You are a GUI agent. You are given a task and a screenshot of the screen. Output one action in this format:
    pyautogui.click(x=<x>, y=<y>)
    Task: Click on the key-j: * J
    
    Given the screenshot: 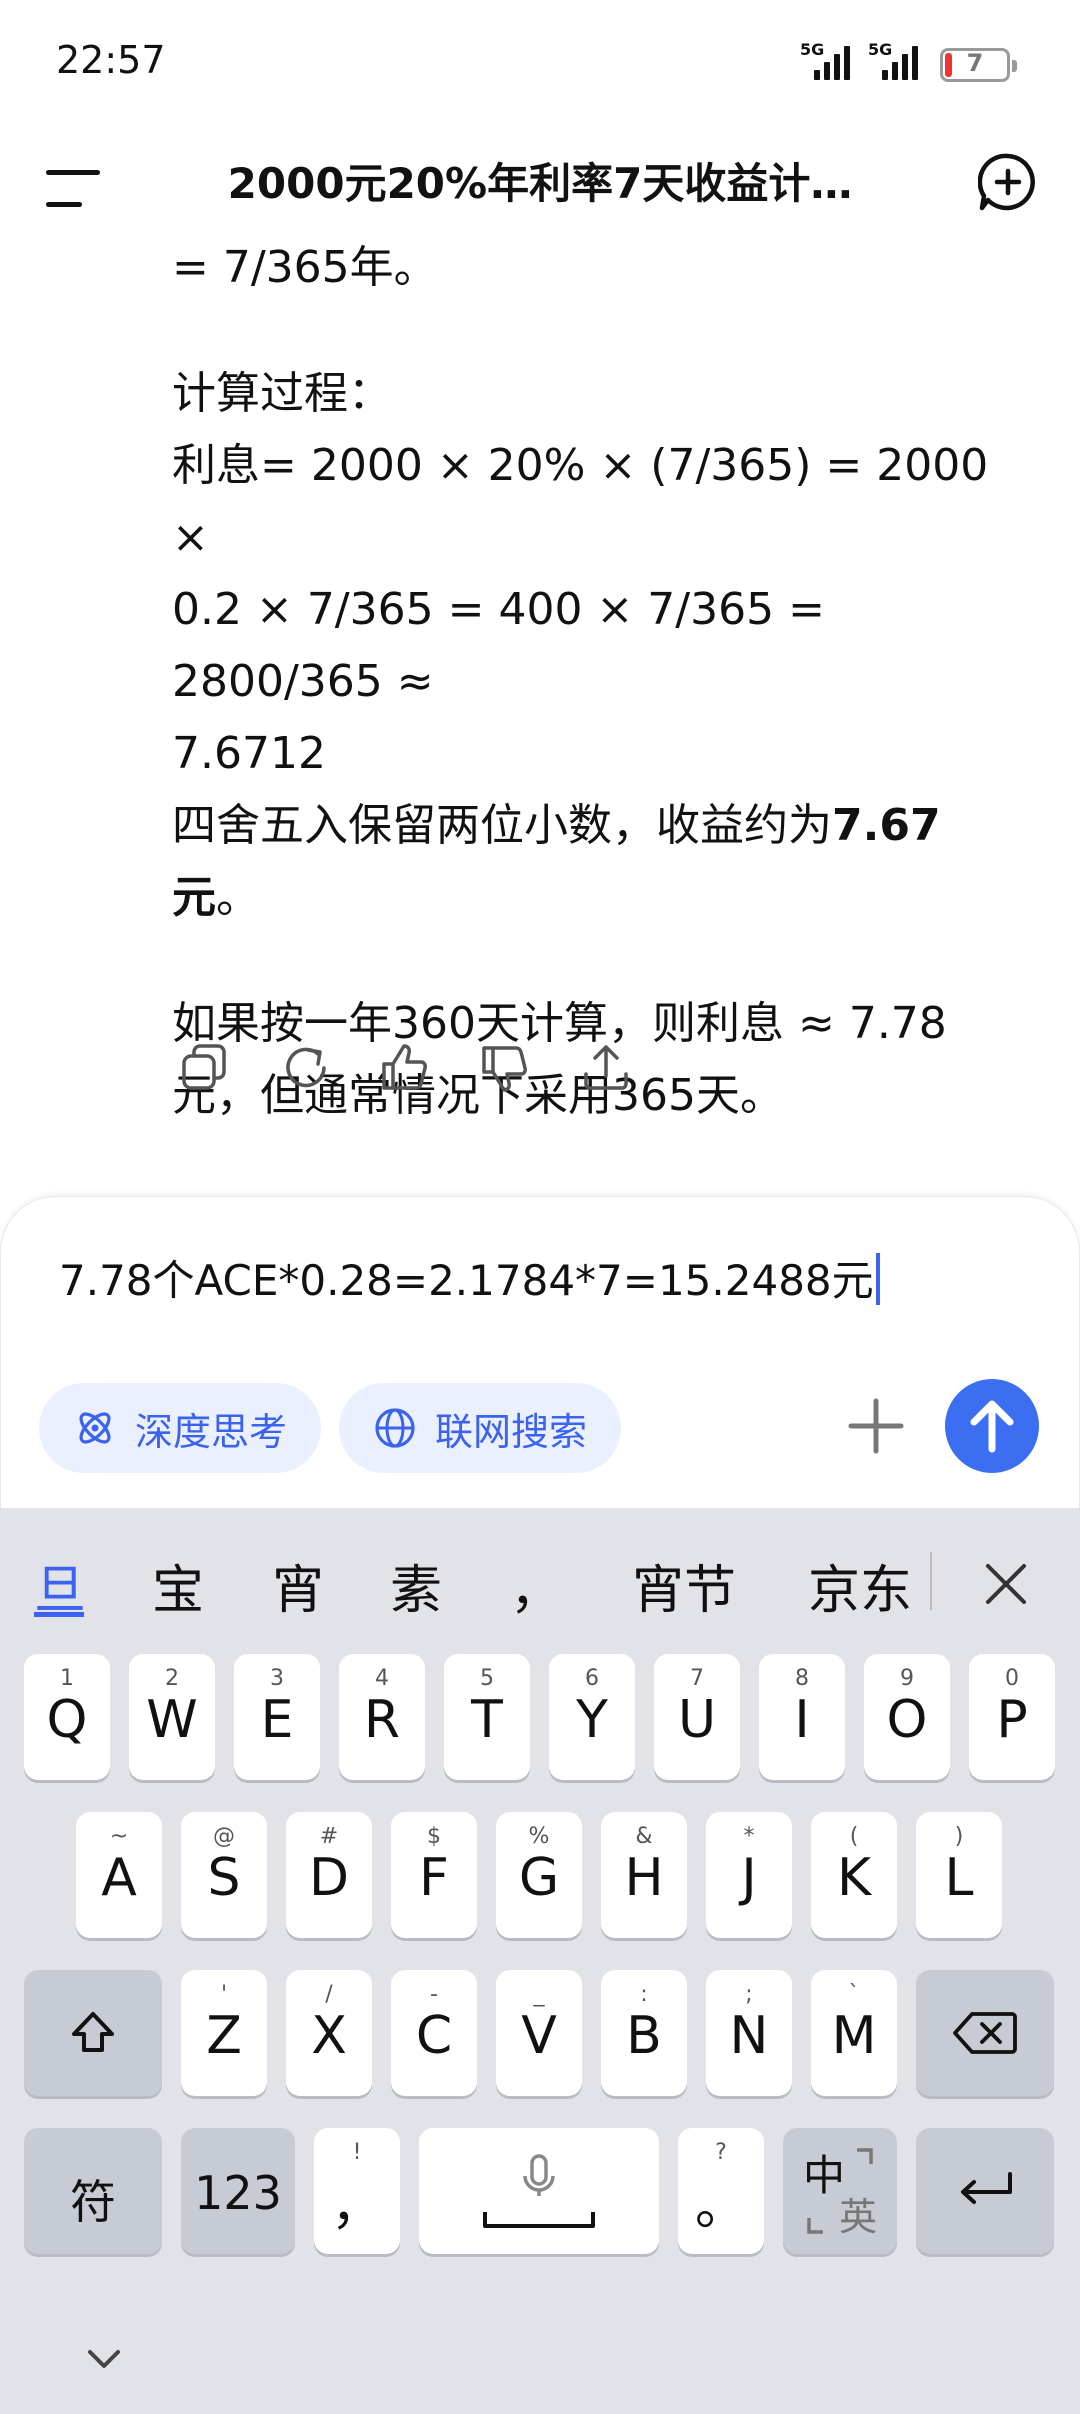 What is the action you would take?
    pyautogui.click(x=749, y=1875)
    